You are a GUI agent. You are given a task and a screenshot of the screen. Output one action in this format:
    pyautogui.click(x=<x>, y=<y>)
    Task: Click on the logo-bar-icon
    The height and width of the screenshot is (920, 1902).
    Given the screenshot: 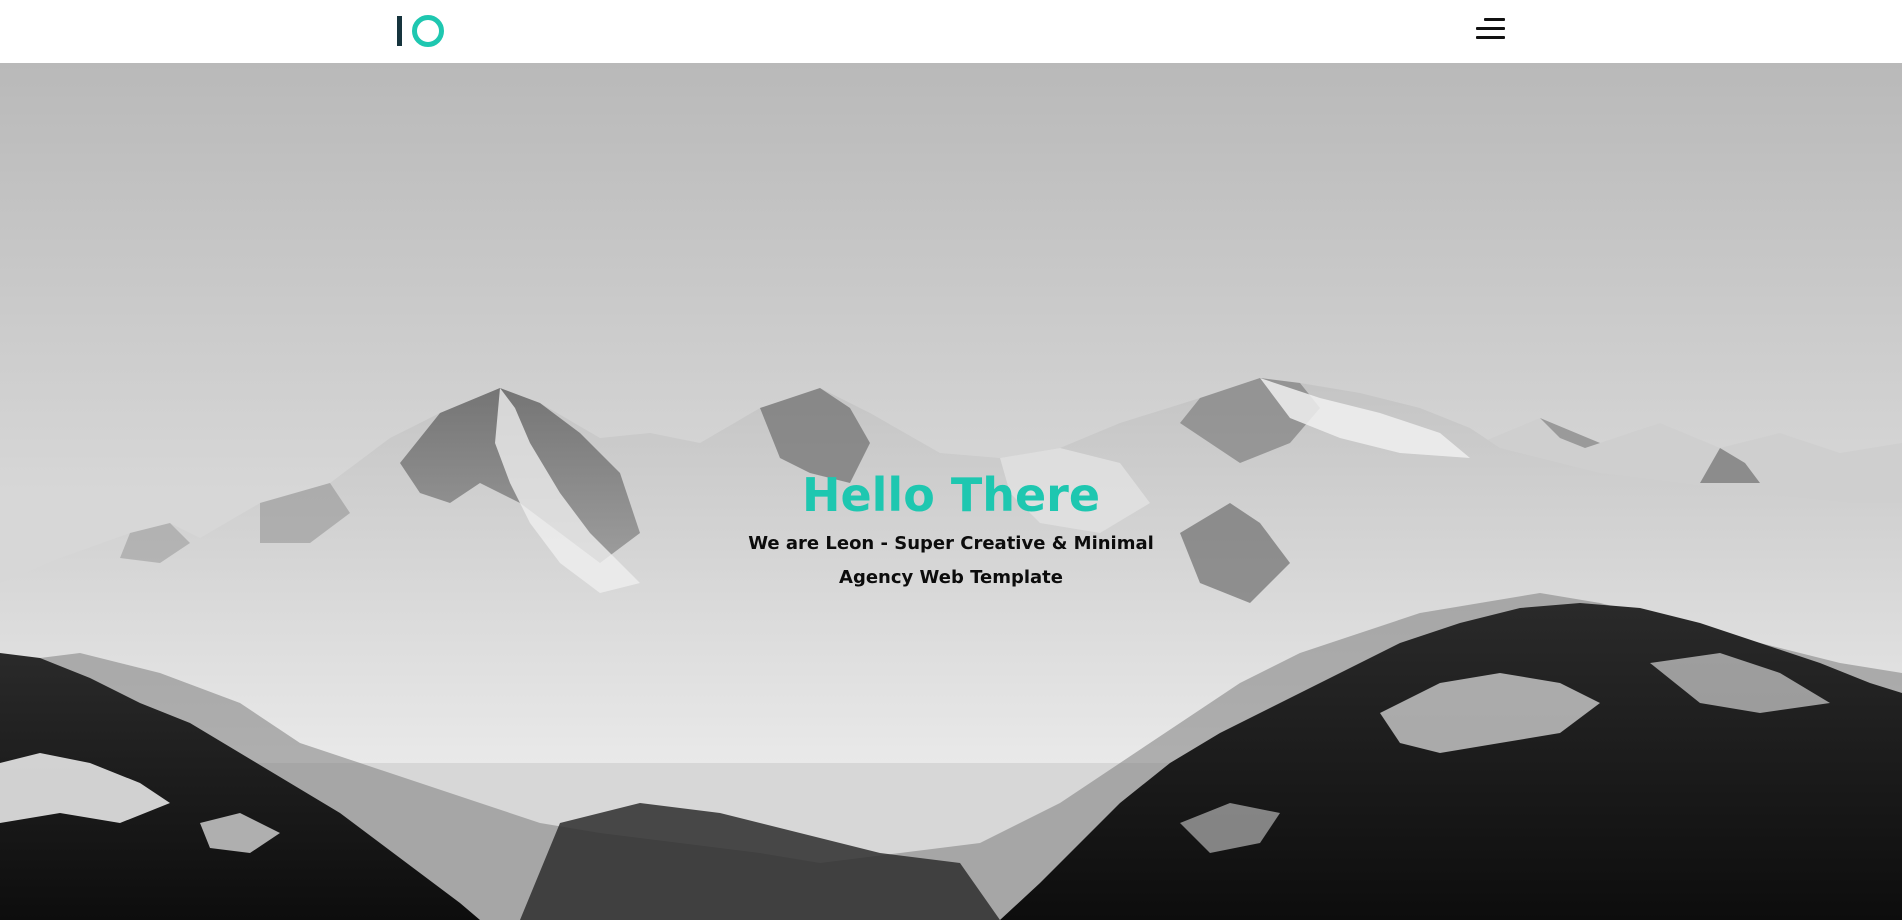 What is the action you would take?
    pyautogui.click(x=399, y=31)
    